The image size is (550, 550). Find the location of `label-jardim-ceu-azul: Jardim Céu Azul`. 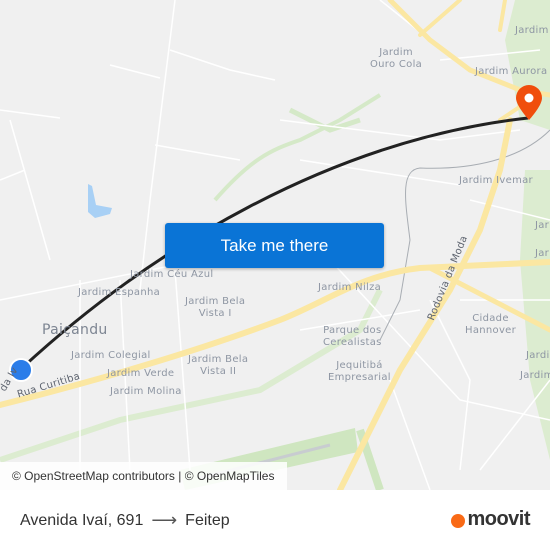

label-jardim-ceu-azul: Jardim Céu Azul is located at coordinates (172, 274).